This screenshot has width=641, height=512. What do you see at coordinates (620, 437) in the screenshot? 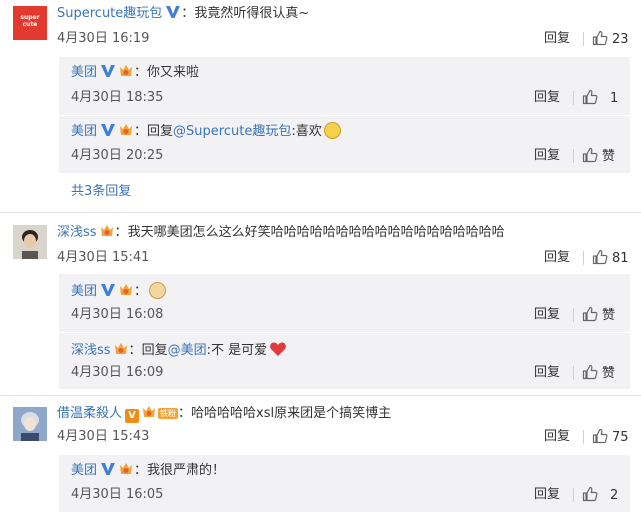
I see `like-count: 75` at bounding box center [620, 437].